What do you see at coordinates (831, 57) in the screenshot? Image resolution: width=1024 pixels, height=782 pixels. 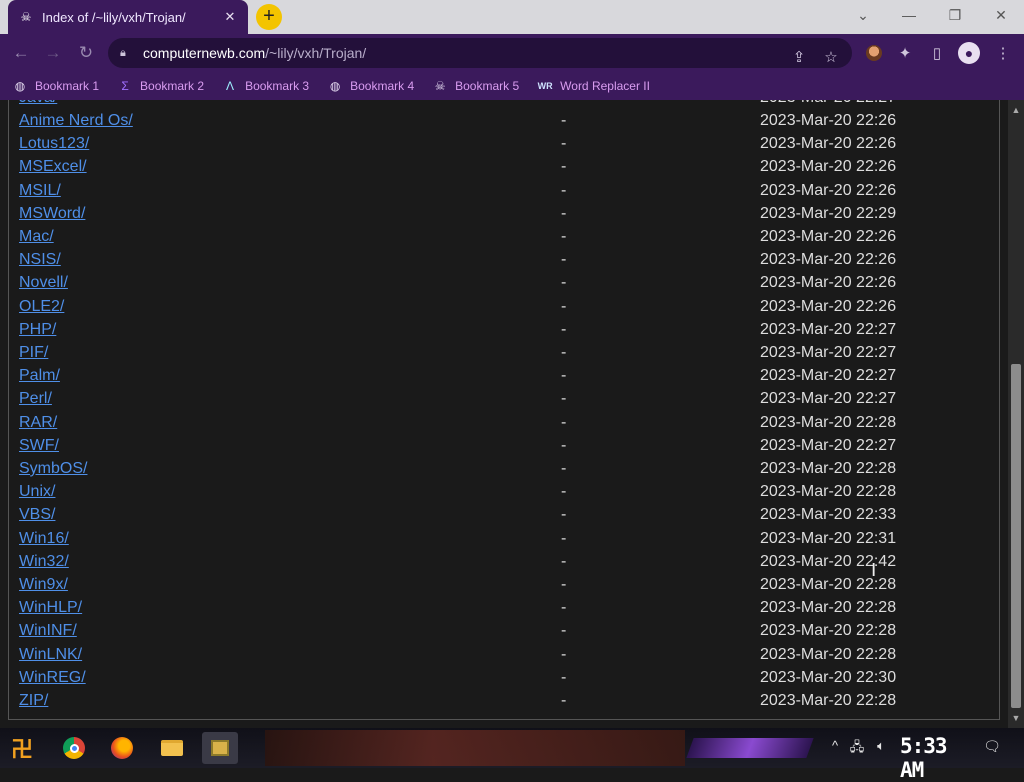 I see `bookmark-star-icon: ☆` at bounding box center [831, 57].